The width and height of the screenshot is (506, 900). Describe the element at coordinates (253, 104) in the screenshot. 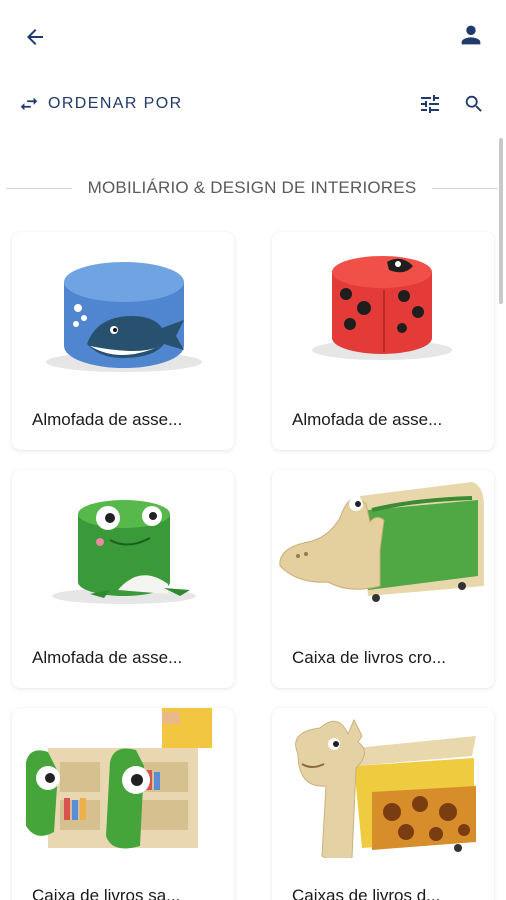

I see `list-toolbar: ORDENAR POR` at that location.